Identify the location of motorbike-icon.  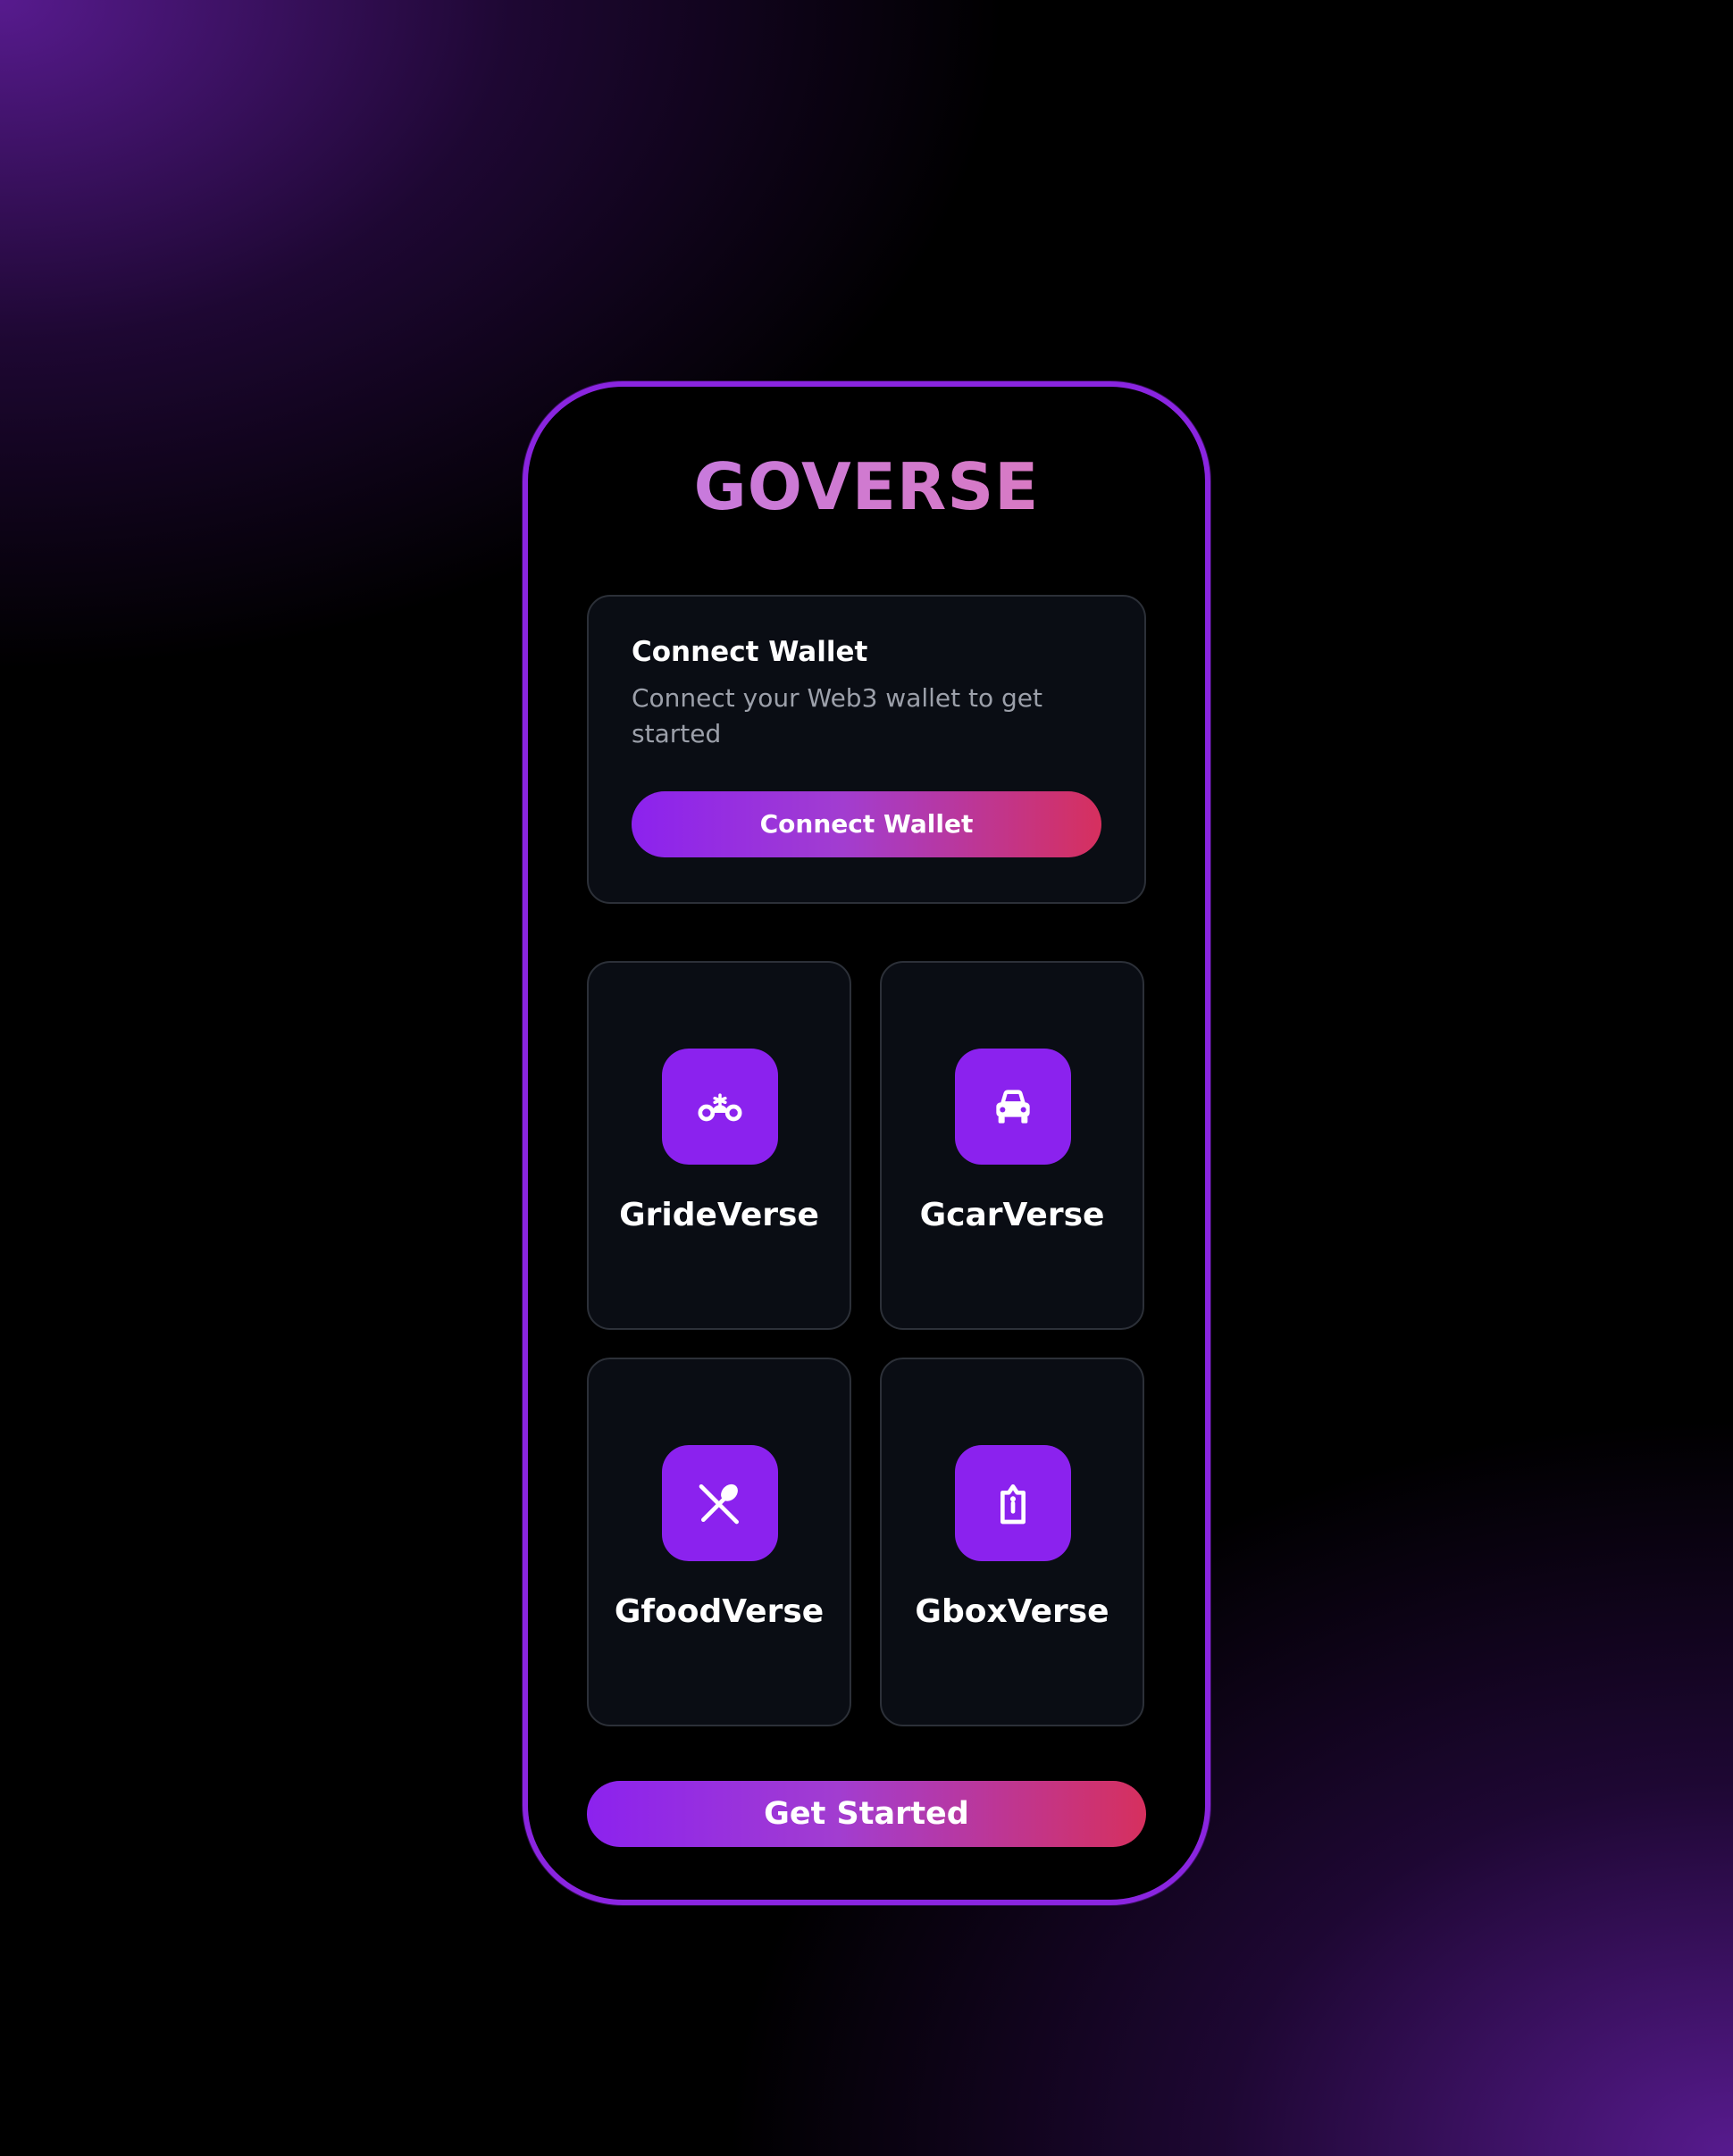
(720, 1107).